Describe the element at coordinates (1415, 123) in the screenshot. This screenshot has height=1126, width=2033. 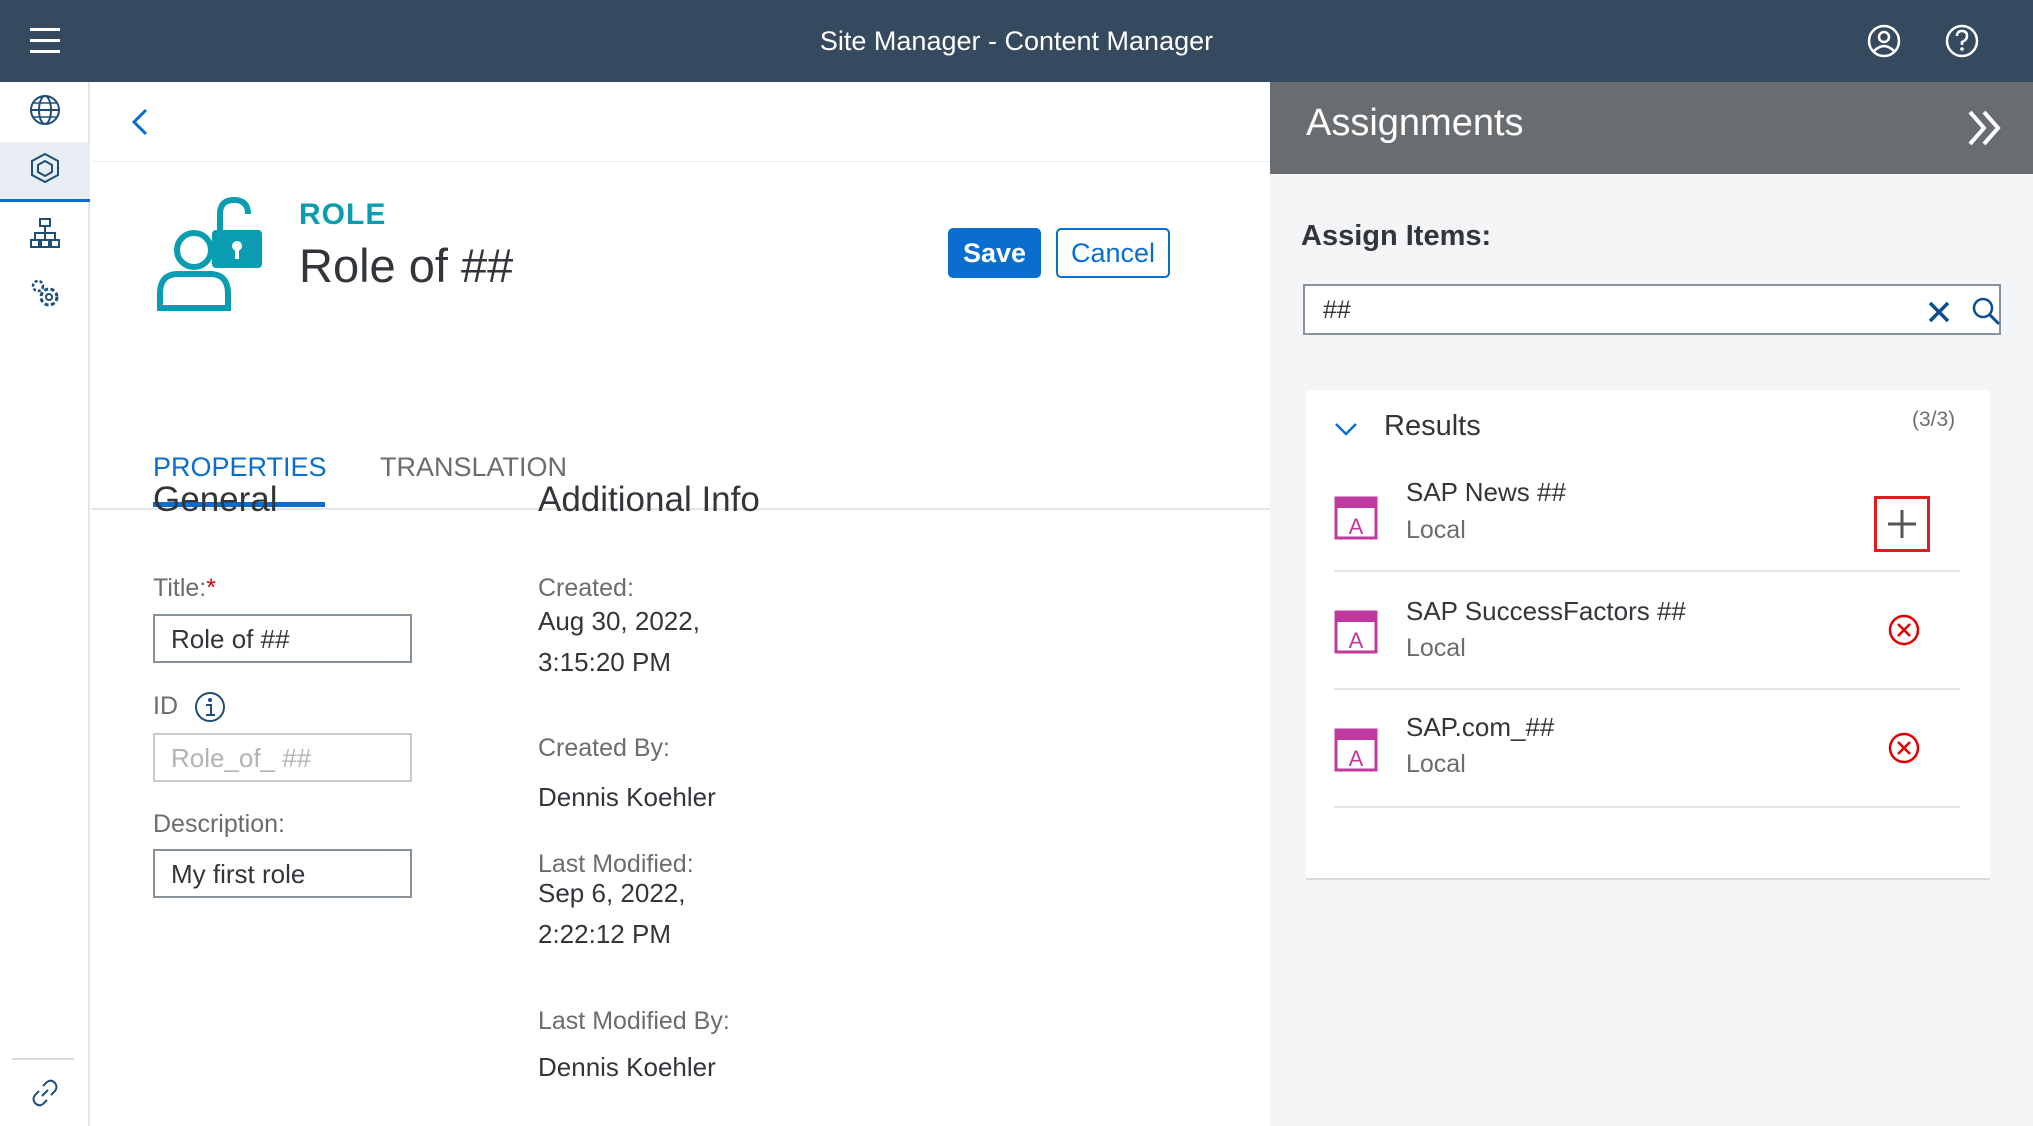
I see `assignments-title: Assignments` at that location.